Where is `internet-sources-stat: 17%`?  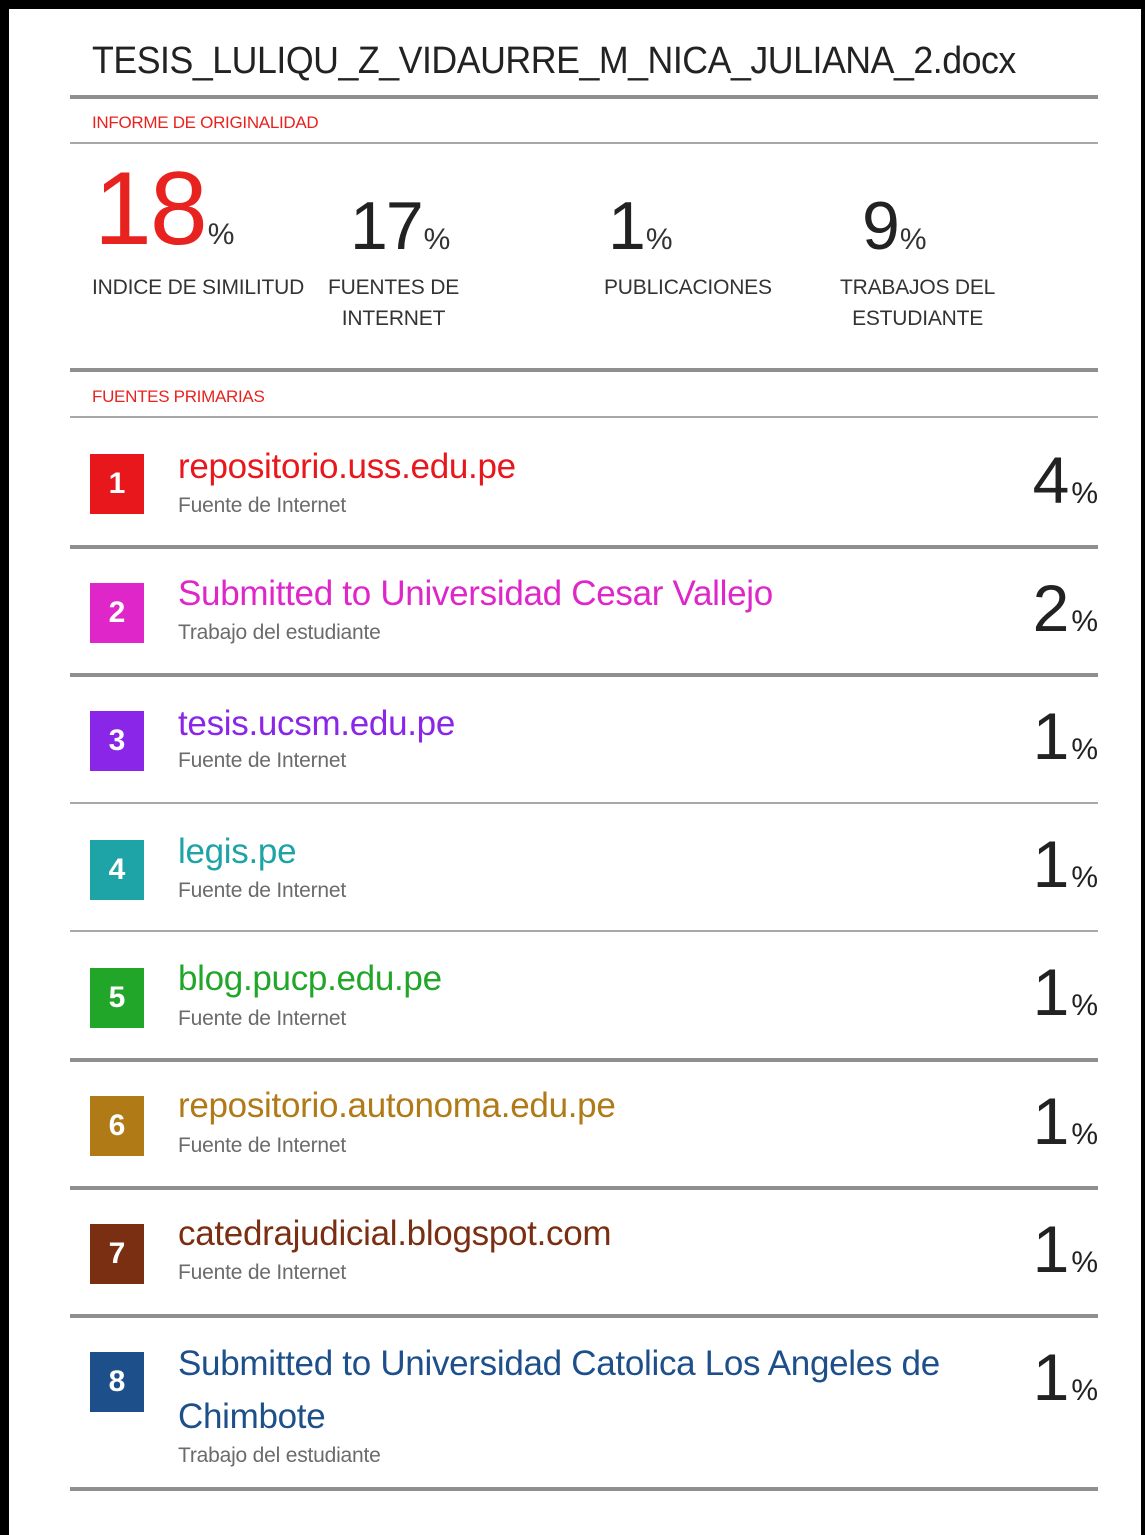 internet-sources-stat: 17% is located at coordinates (400, 226).